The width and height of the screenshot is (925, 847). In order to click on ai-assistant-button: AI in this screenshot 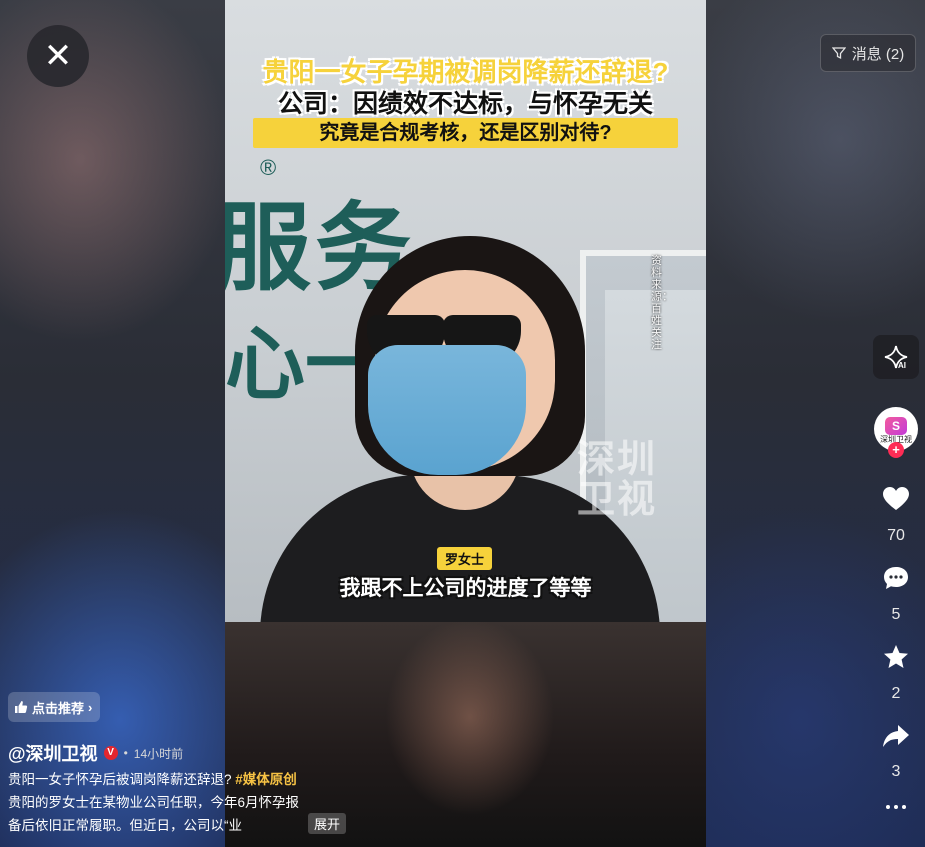, I will do `click(896, 357)`.